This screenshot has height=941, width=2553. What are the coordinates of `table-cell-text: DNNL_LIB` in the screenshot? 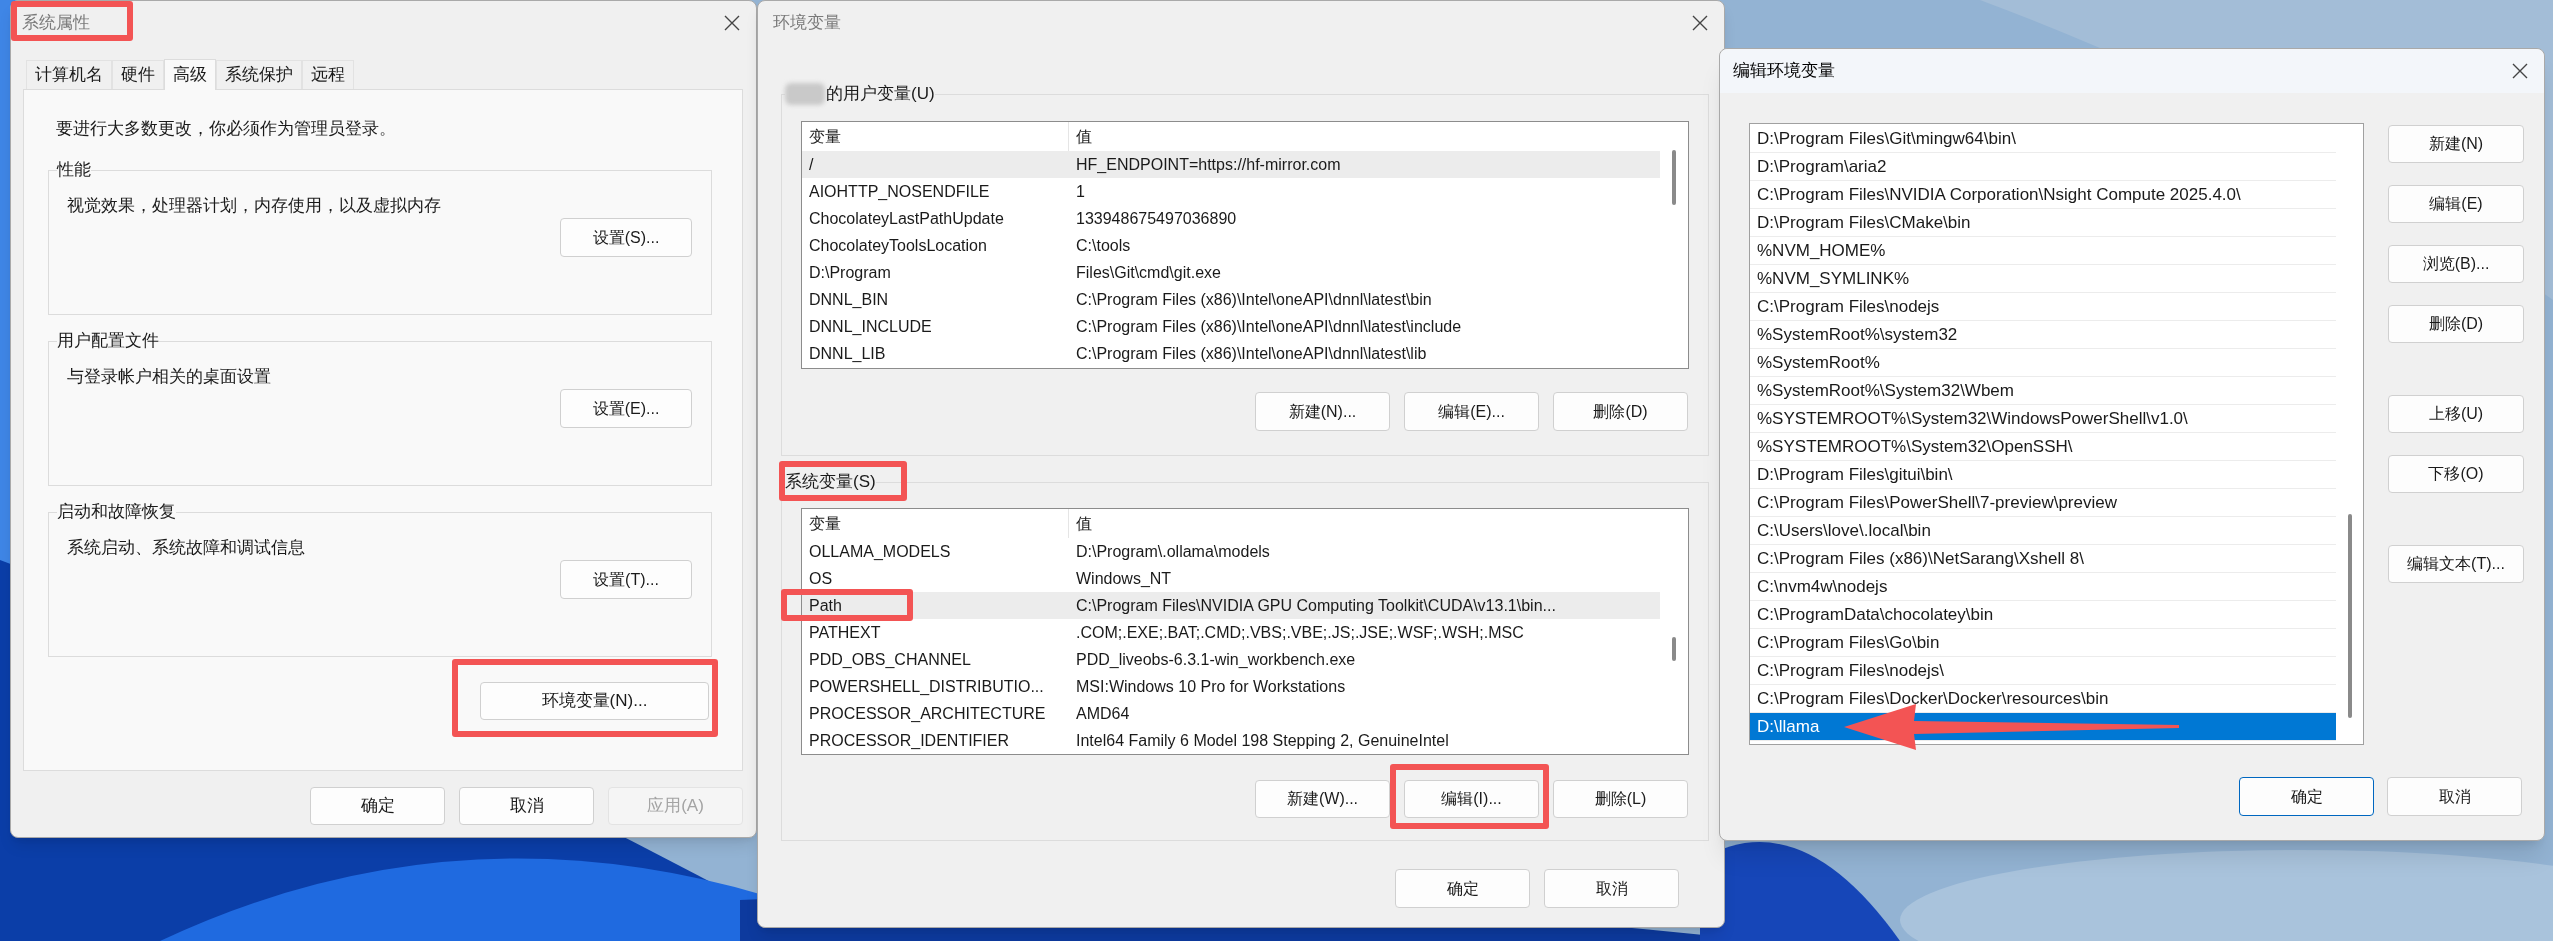 It's located at (847, 353).